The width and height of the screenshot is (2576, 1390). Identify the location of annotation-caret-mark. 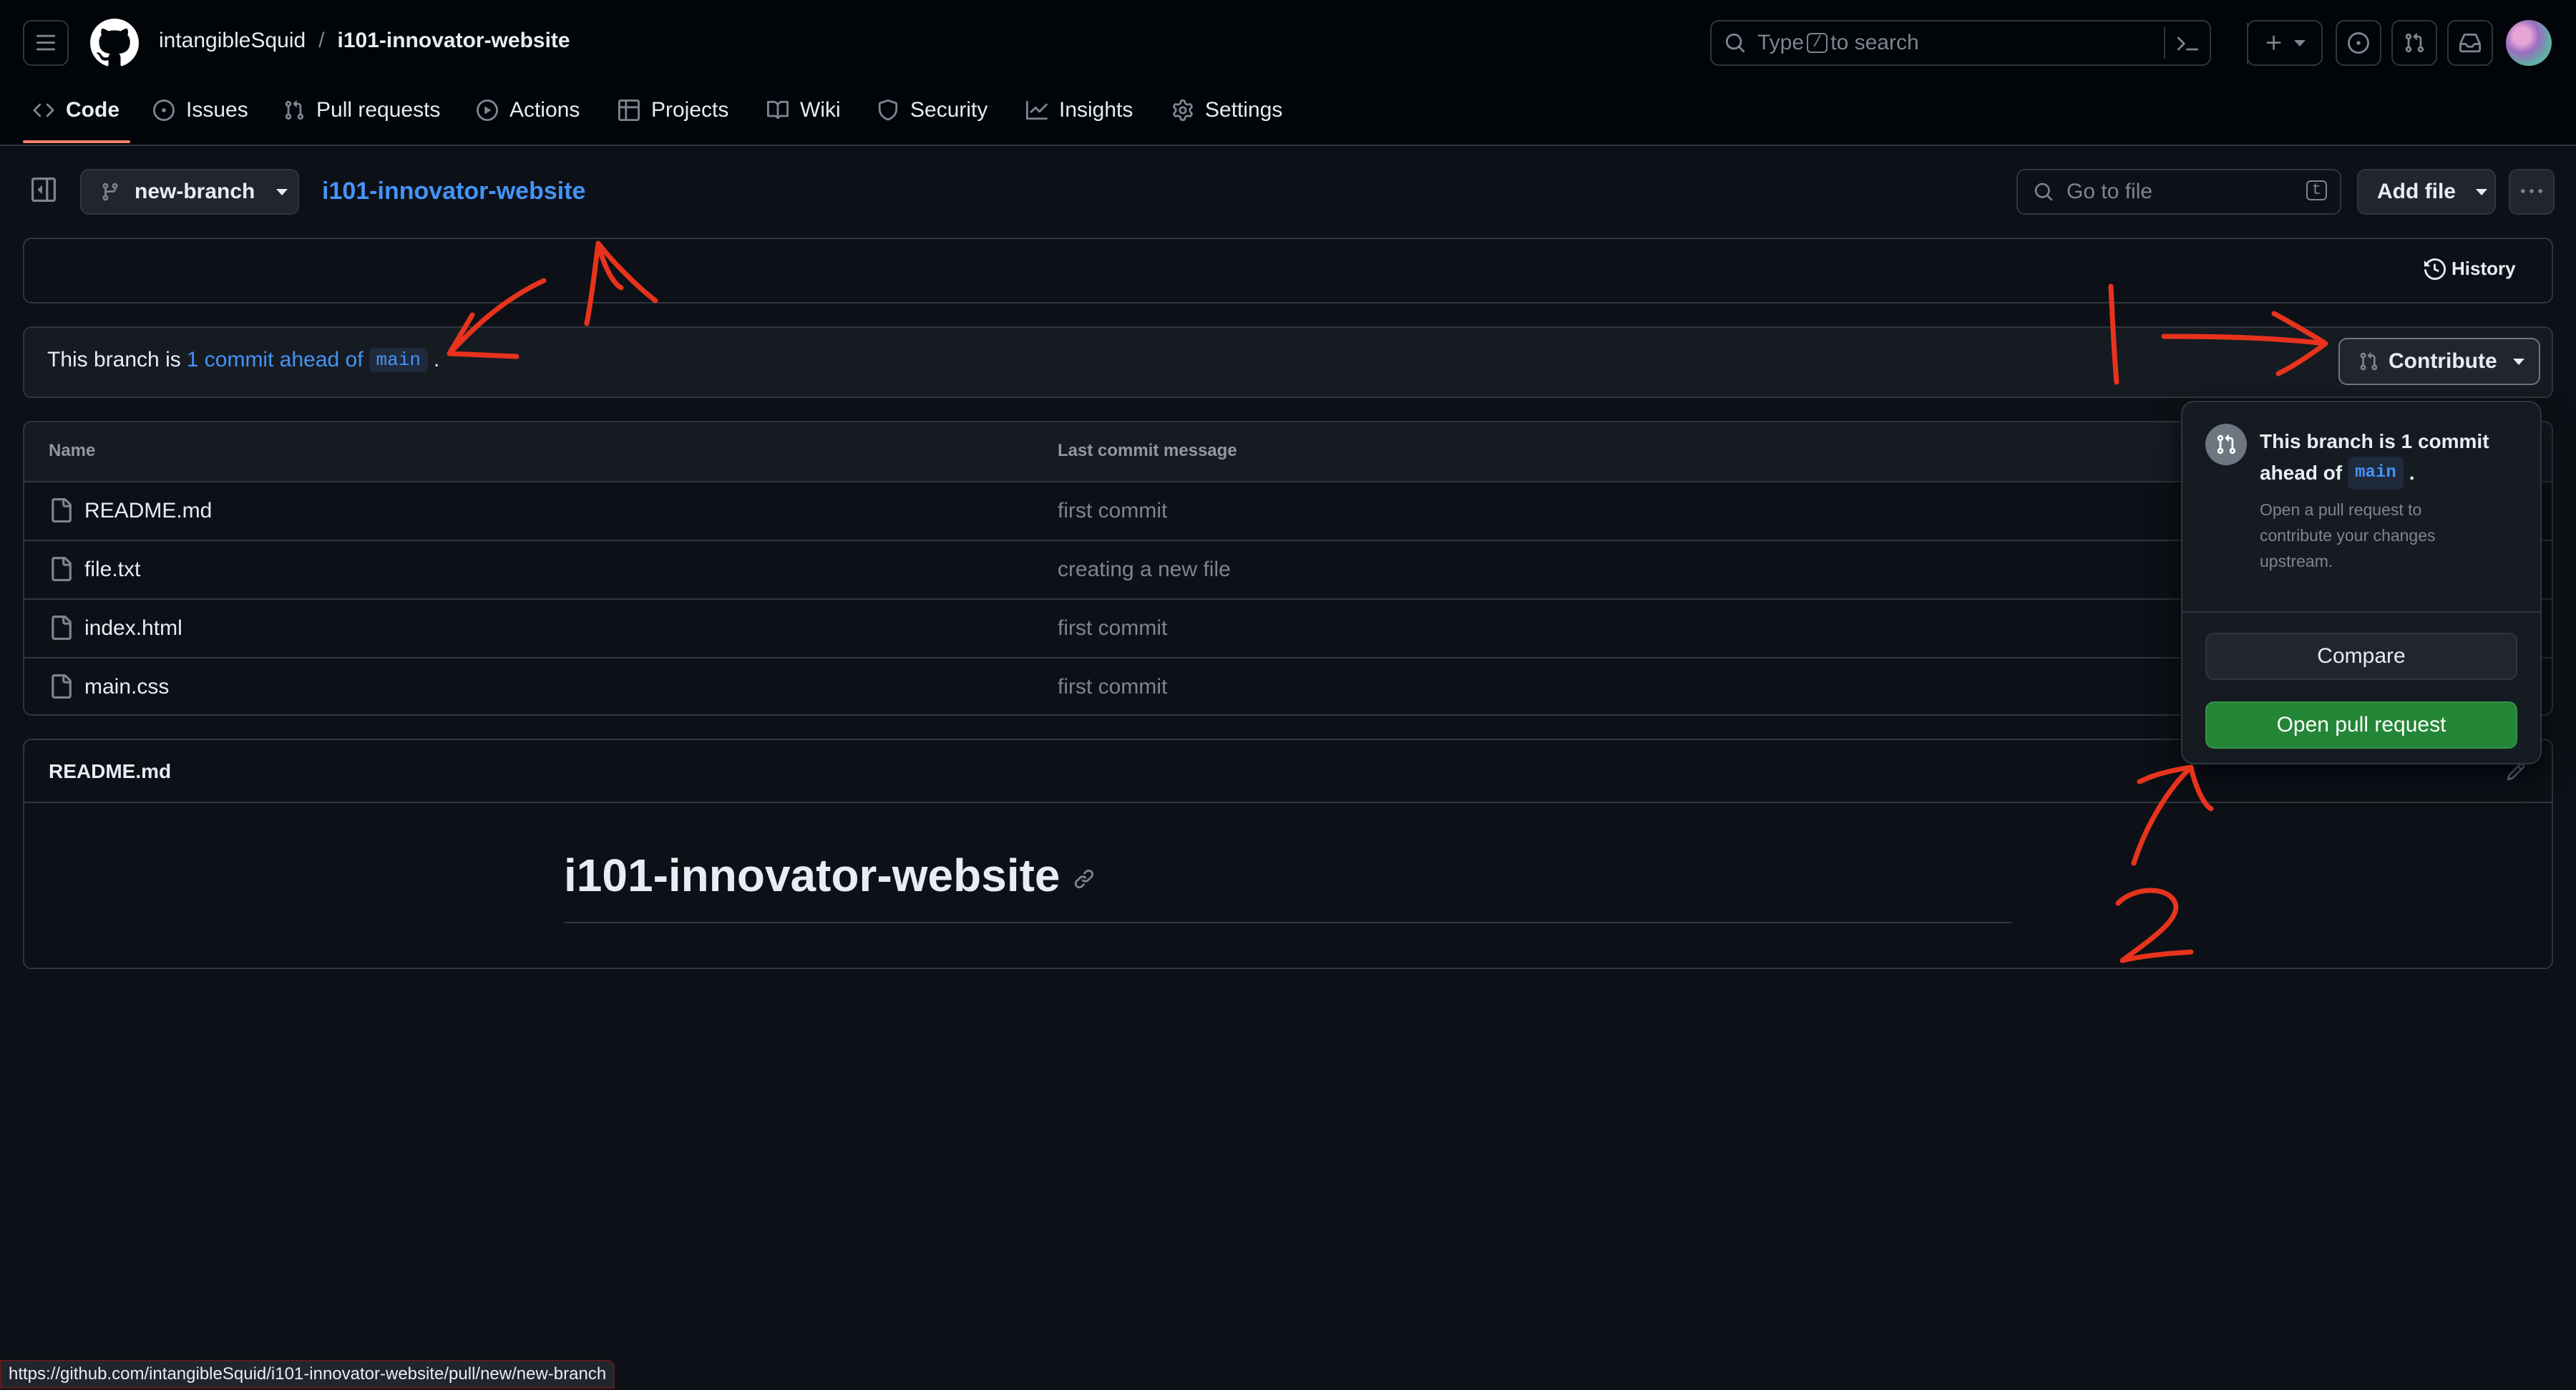
(621, 283).